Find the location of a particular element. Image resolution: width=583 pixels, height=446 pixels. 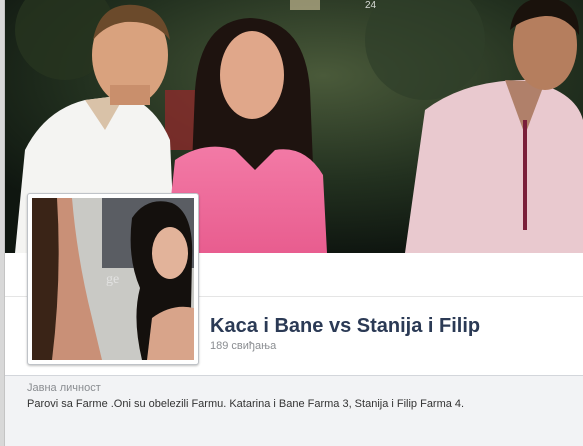

svg-text: ge is located at coordinates (112, 279).